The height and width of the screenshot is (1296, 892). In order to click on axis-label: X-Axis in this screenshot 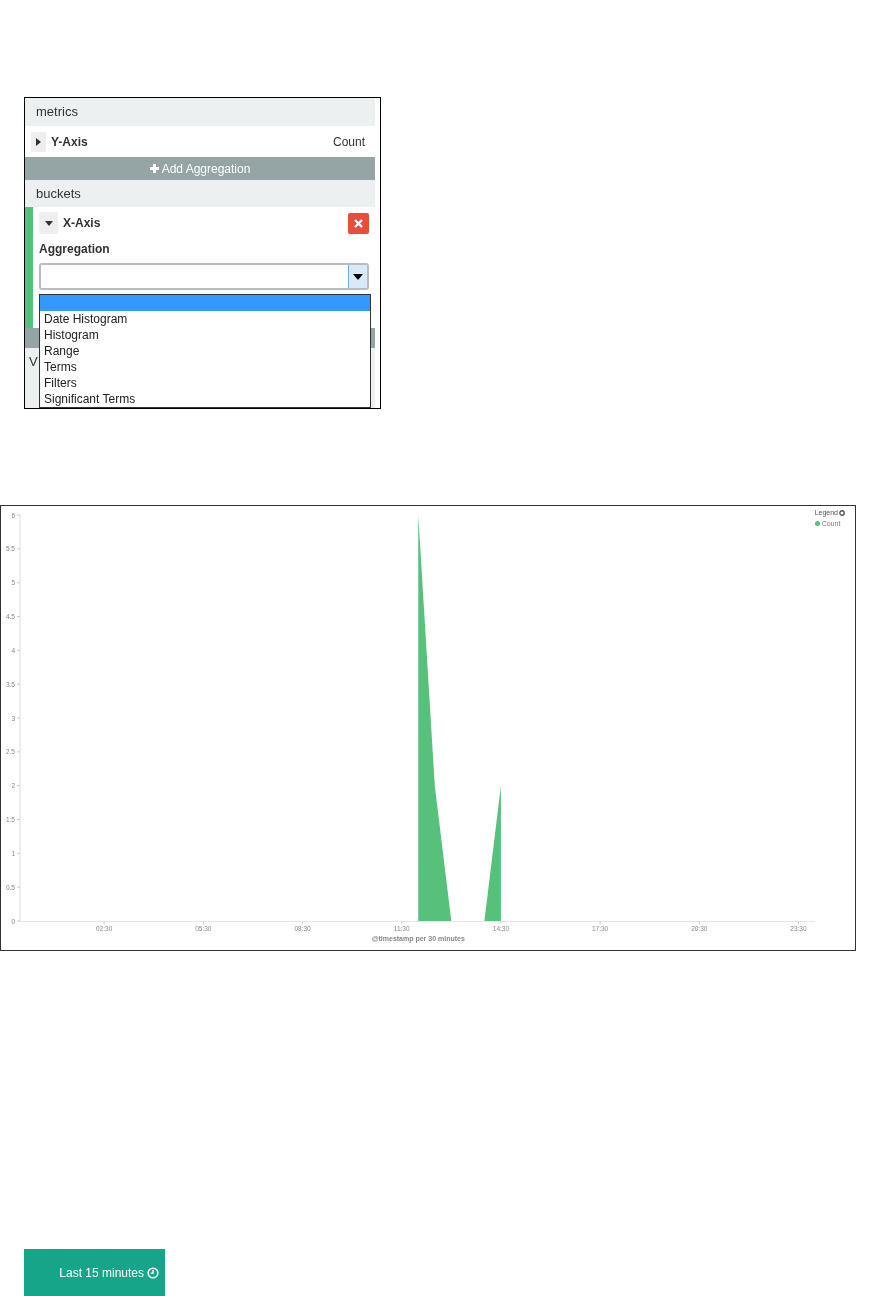, I will do `click(82, 223)`.